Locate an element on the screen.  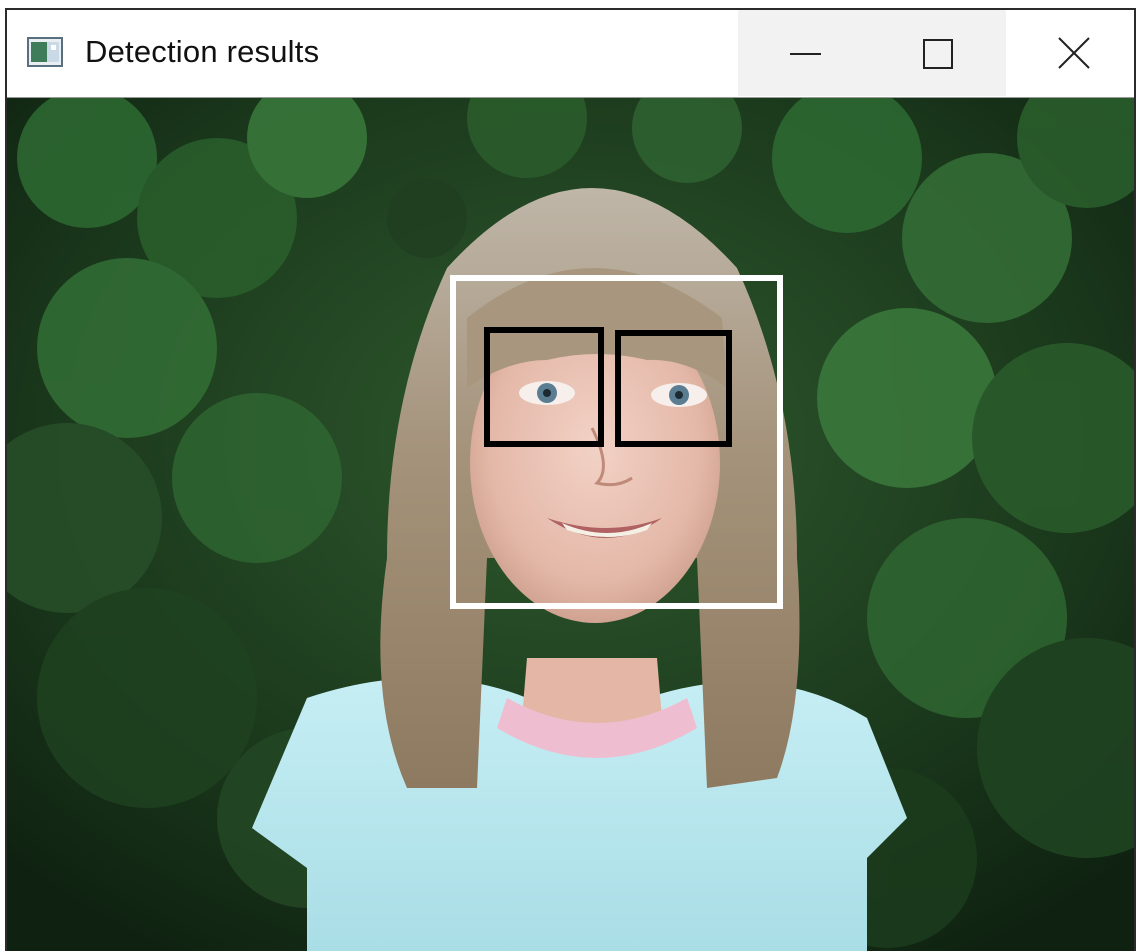
maximize-button is located at coordinates (939, 53).